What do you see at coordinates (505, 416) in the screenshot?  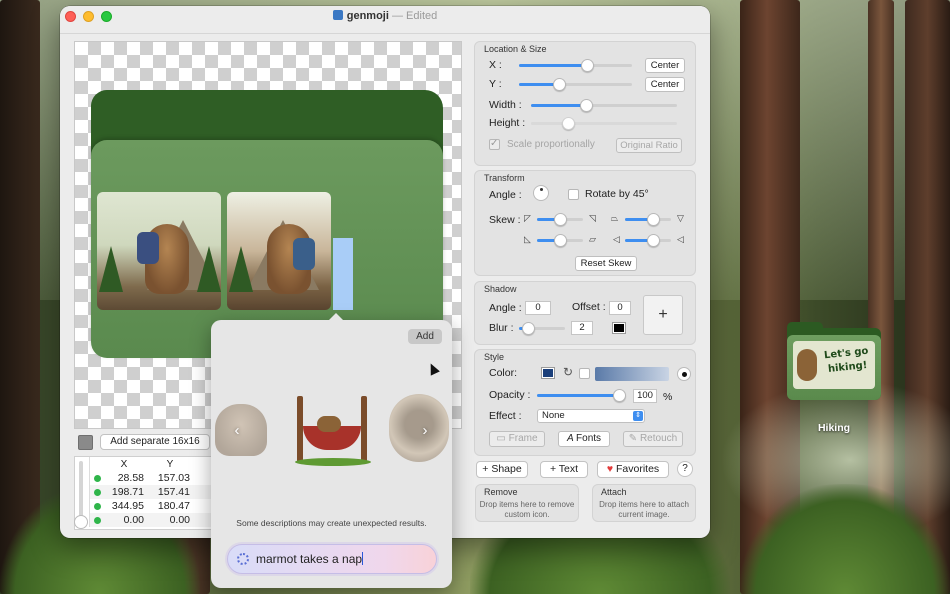 I see `effect-label: Effect :` at bounding box center [505, 416].